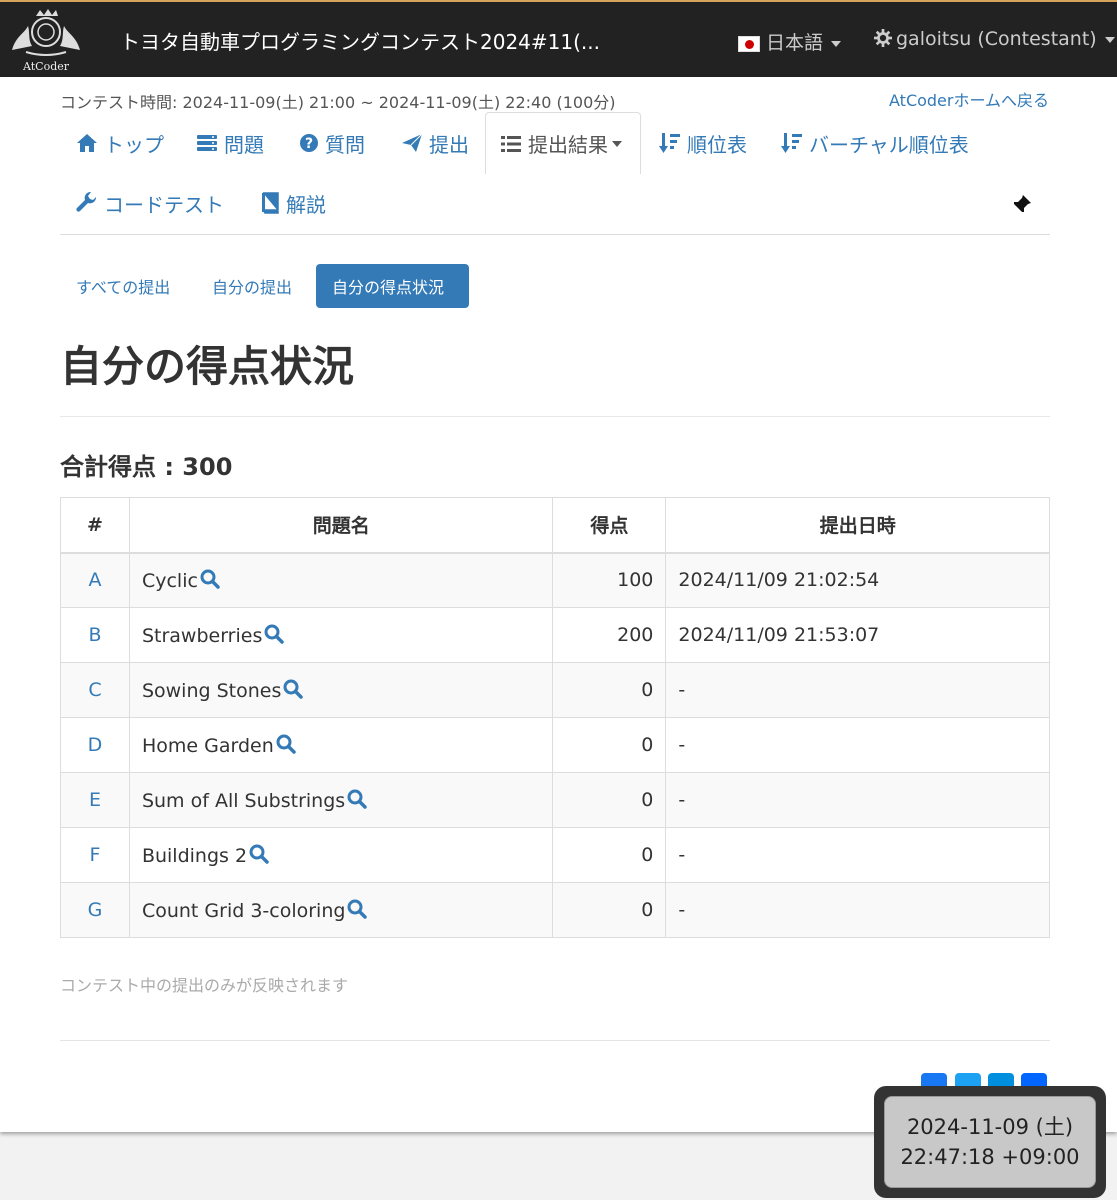 This screenshot has width=1117, height=1200. I want to click on task-name-cell: Cyclic, so click(341, 580).